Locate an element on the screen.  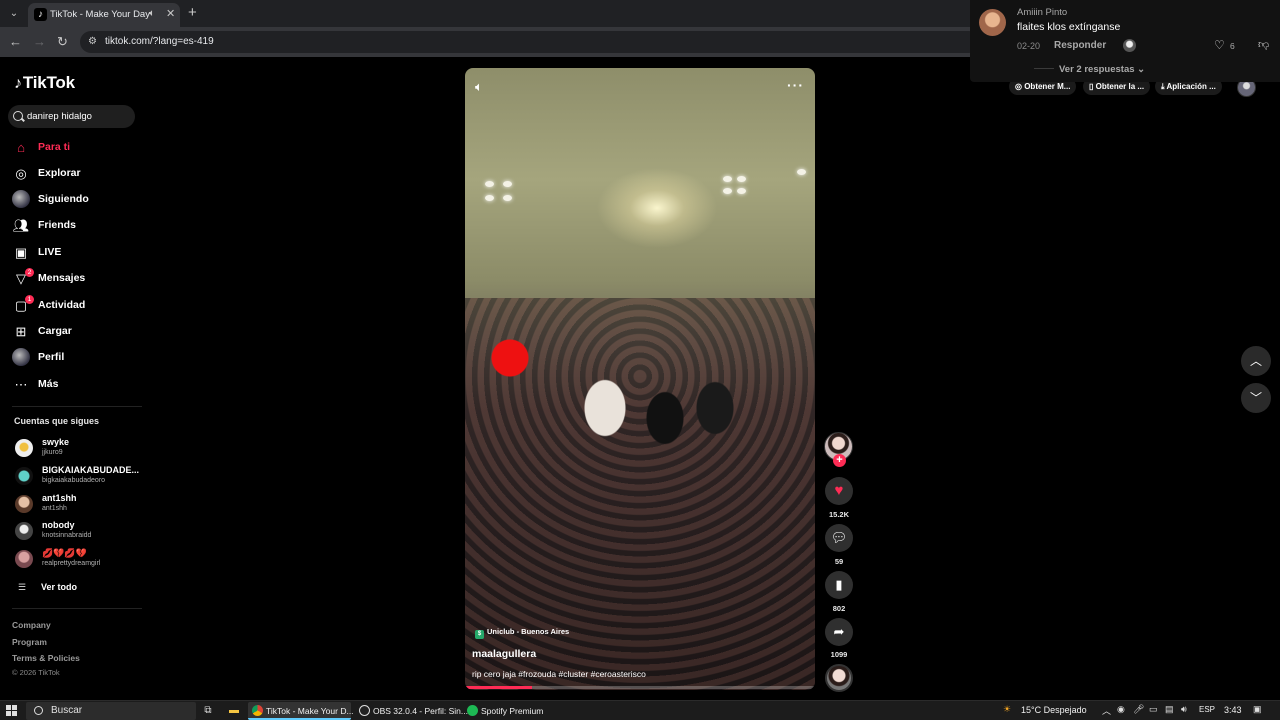
account-username: jjkuro9 is located at coordinates (52, 452).